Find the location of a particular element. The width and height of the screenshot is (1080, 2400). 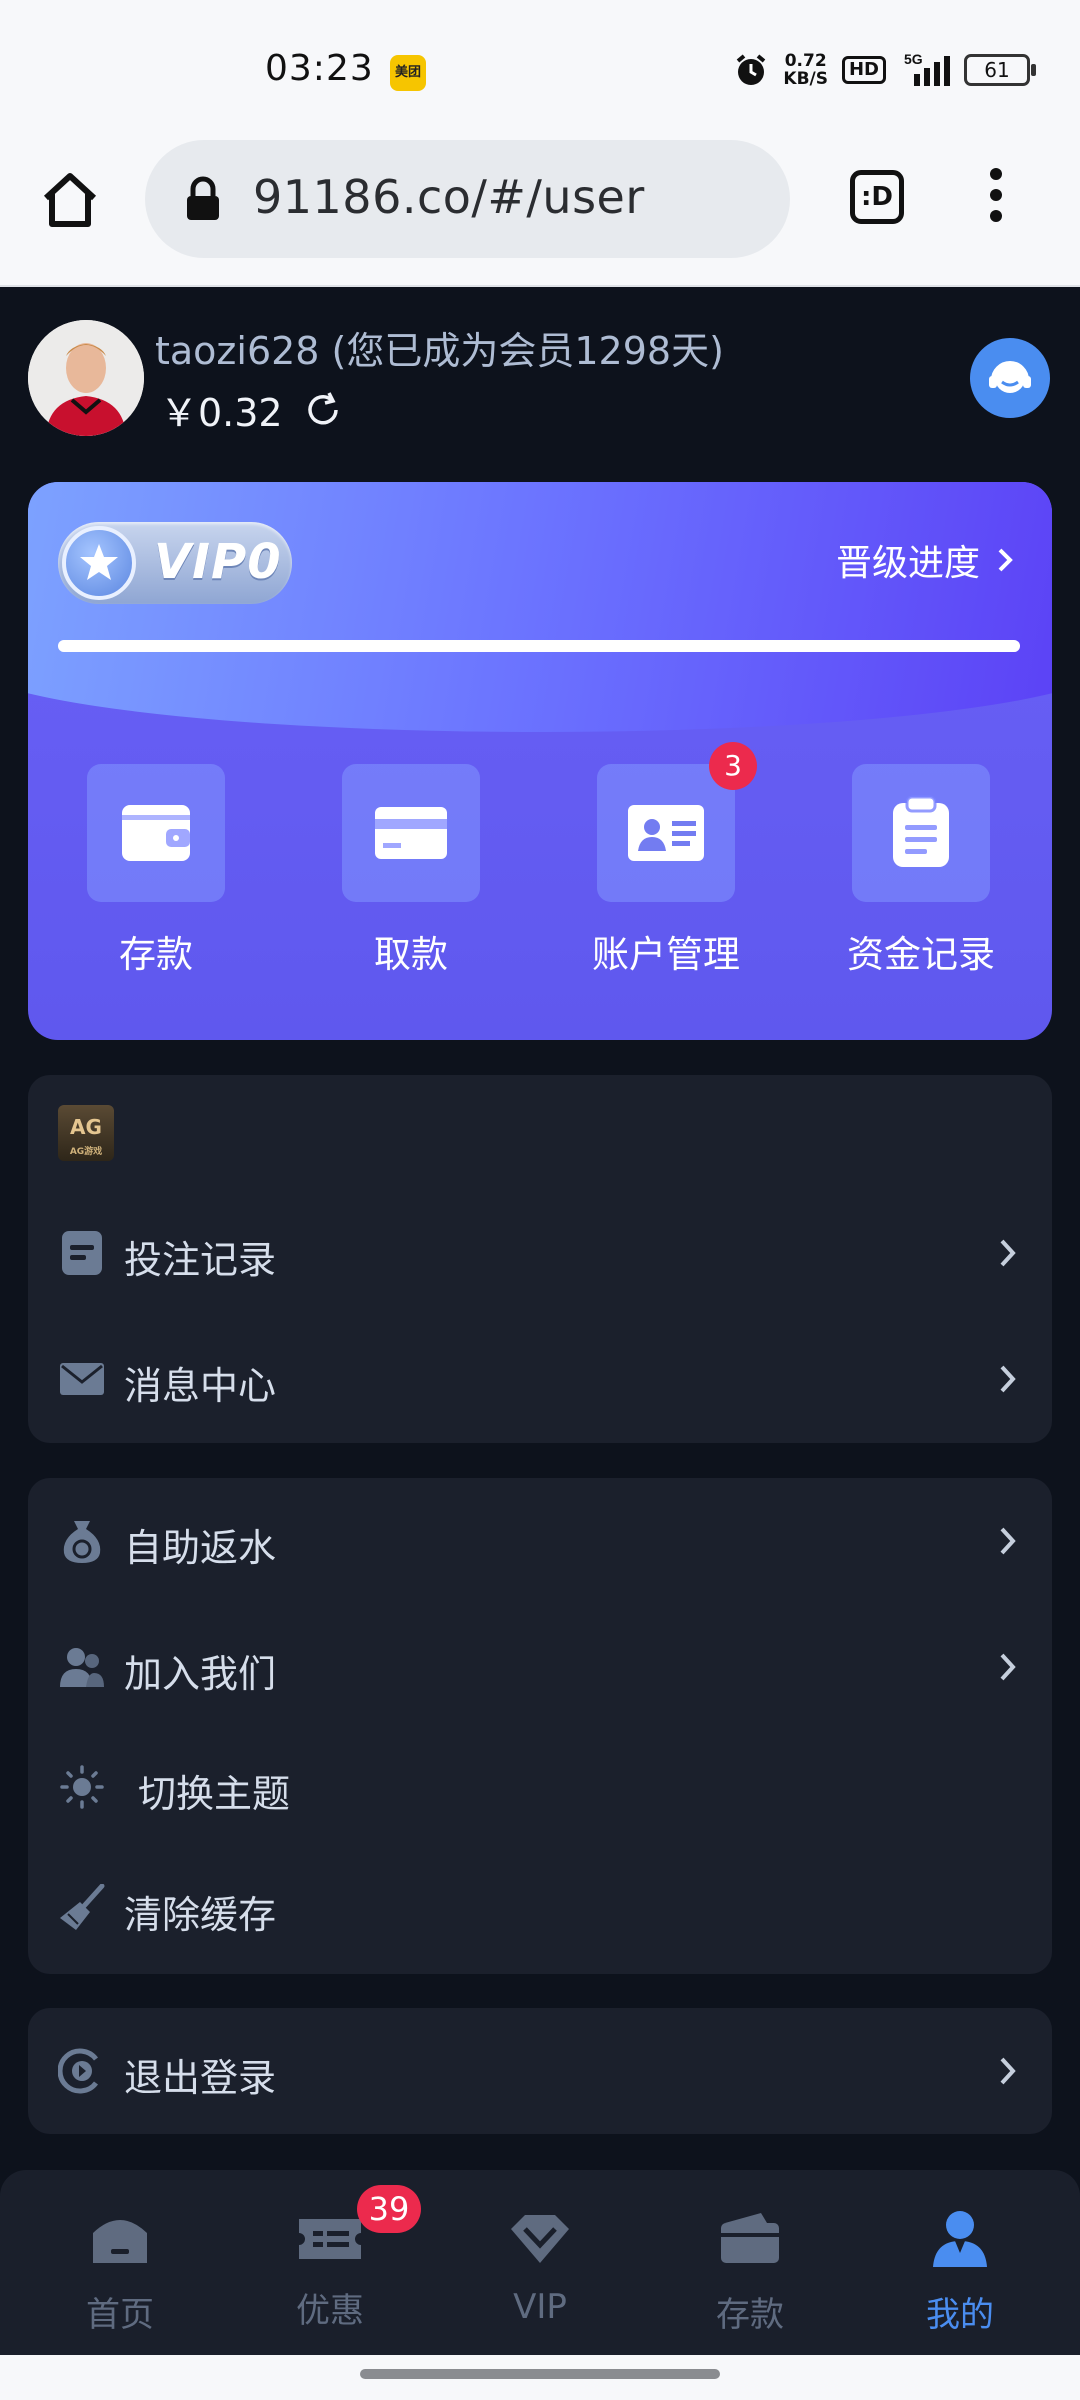

menu-item-label: 投注记录 is located at coordinates (200, 1260).